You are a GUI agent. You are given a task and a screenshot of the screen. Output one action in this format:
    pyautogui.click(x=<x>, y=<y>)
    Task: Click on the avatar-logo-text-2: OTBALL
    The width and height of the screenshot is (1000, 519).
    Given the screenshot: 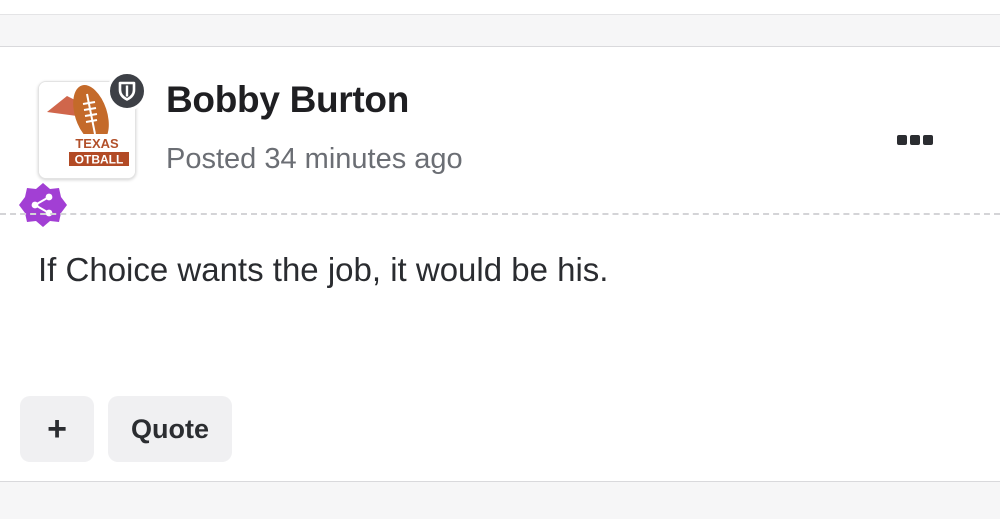 What is the action you would take?
    pyautogui.click(x=99, y=160)
    